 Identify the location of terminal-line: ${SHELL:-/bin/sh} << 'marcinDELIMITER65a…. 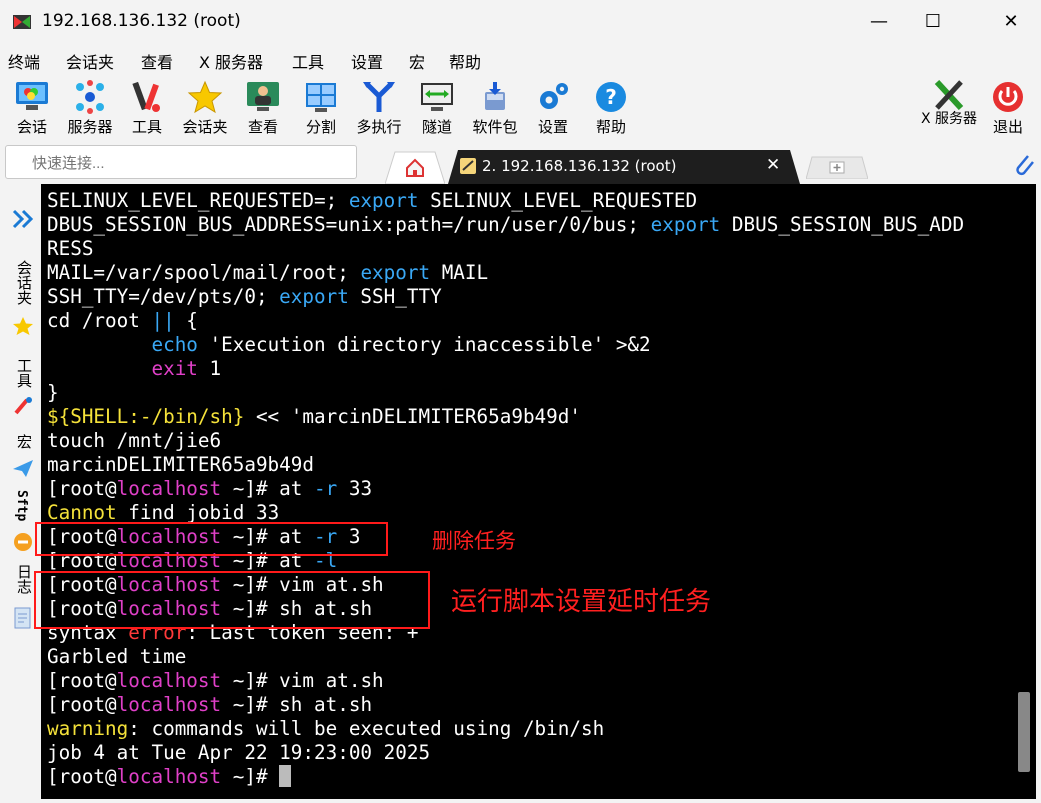
(314, 416).